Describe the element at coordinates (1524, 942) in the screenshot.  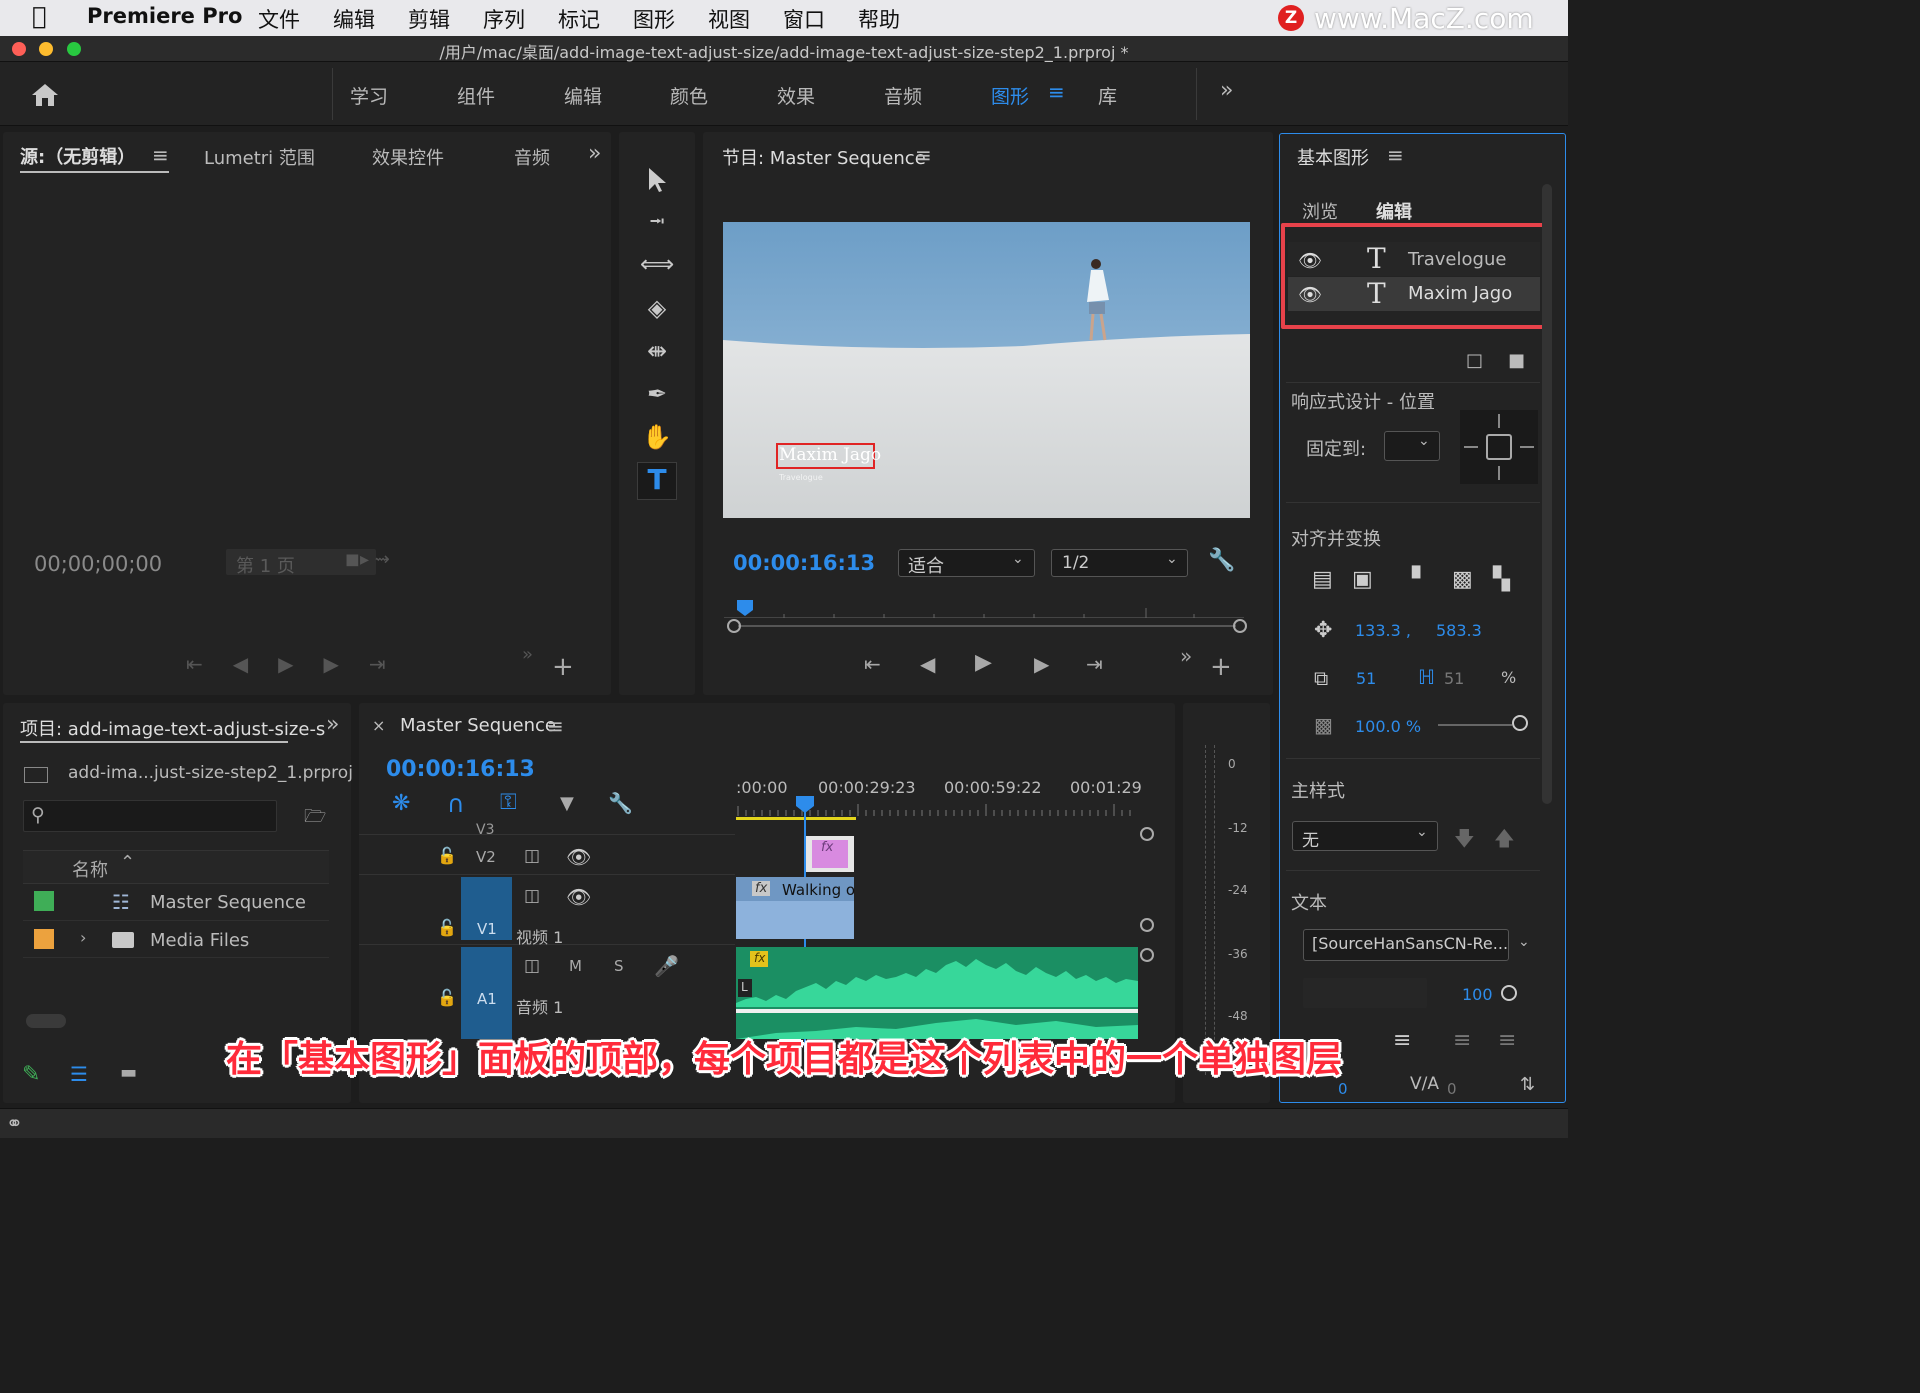
I see `font-chevron-down-icon: ⌄` at that location.